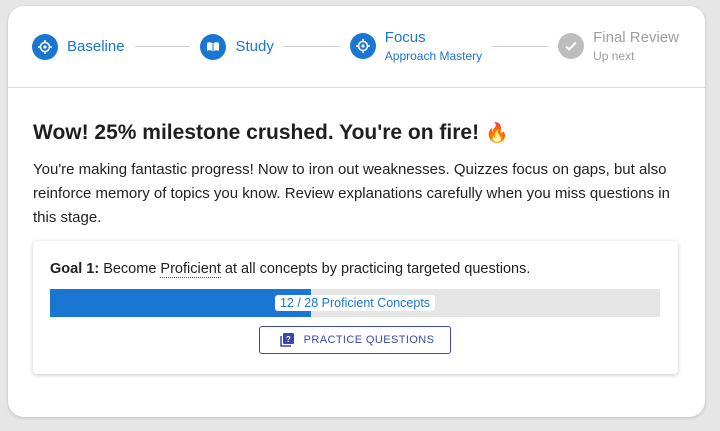 The image size is (720, 431). I want to click on step-study: Study, so click(237, 46).